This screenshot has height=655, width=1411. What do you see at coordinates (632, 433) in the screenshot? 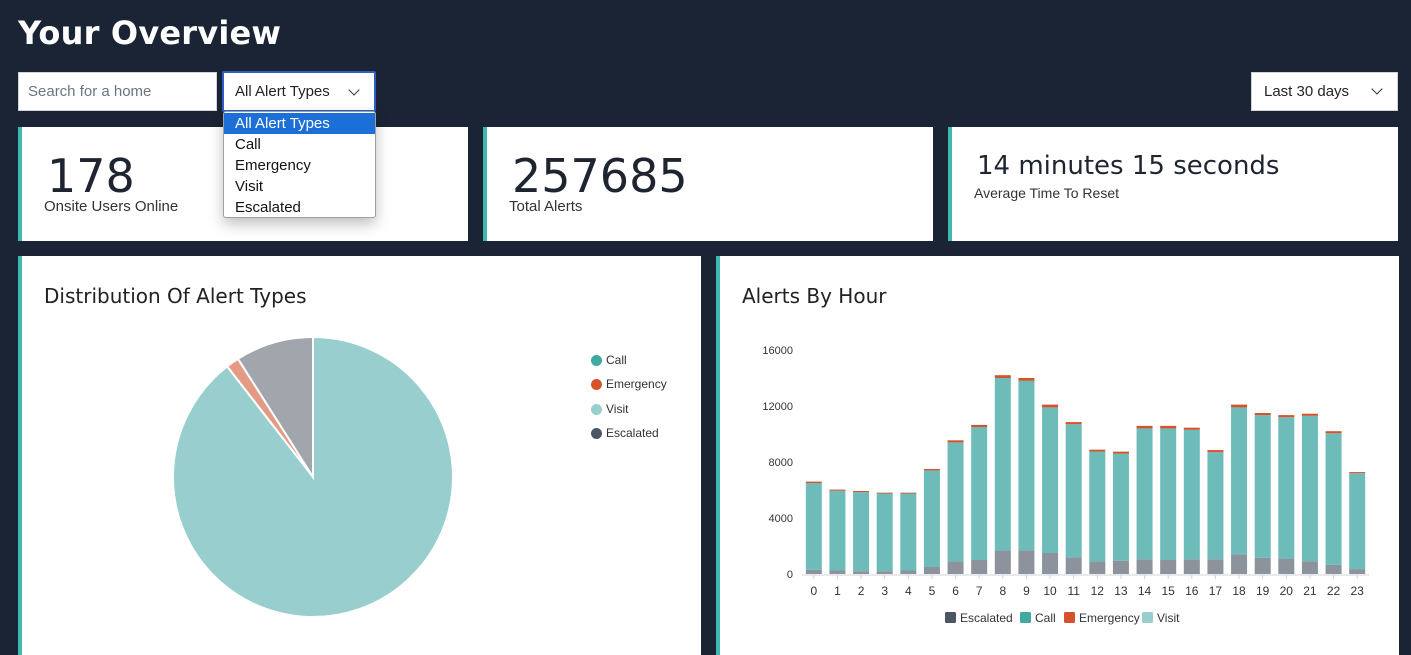
I see `pie-legend-escalated-label: Escalated` at bounding box center [632, 433].